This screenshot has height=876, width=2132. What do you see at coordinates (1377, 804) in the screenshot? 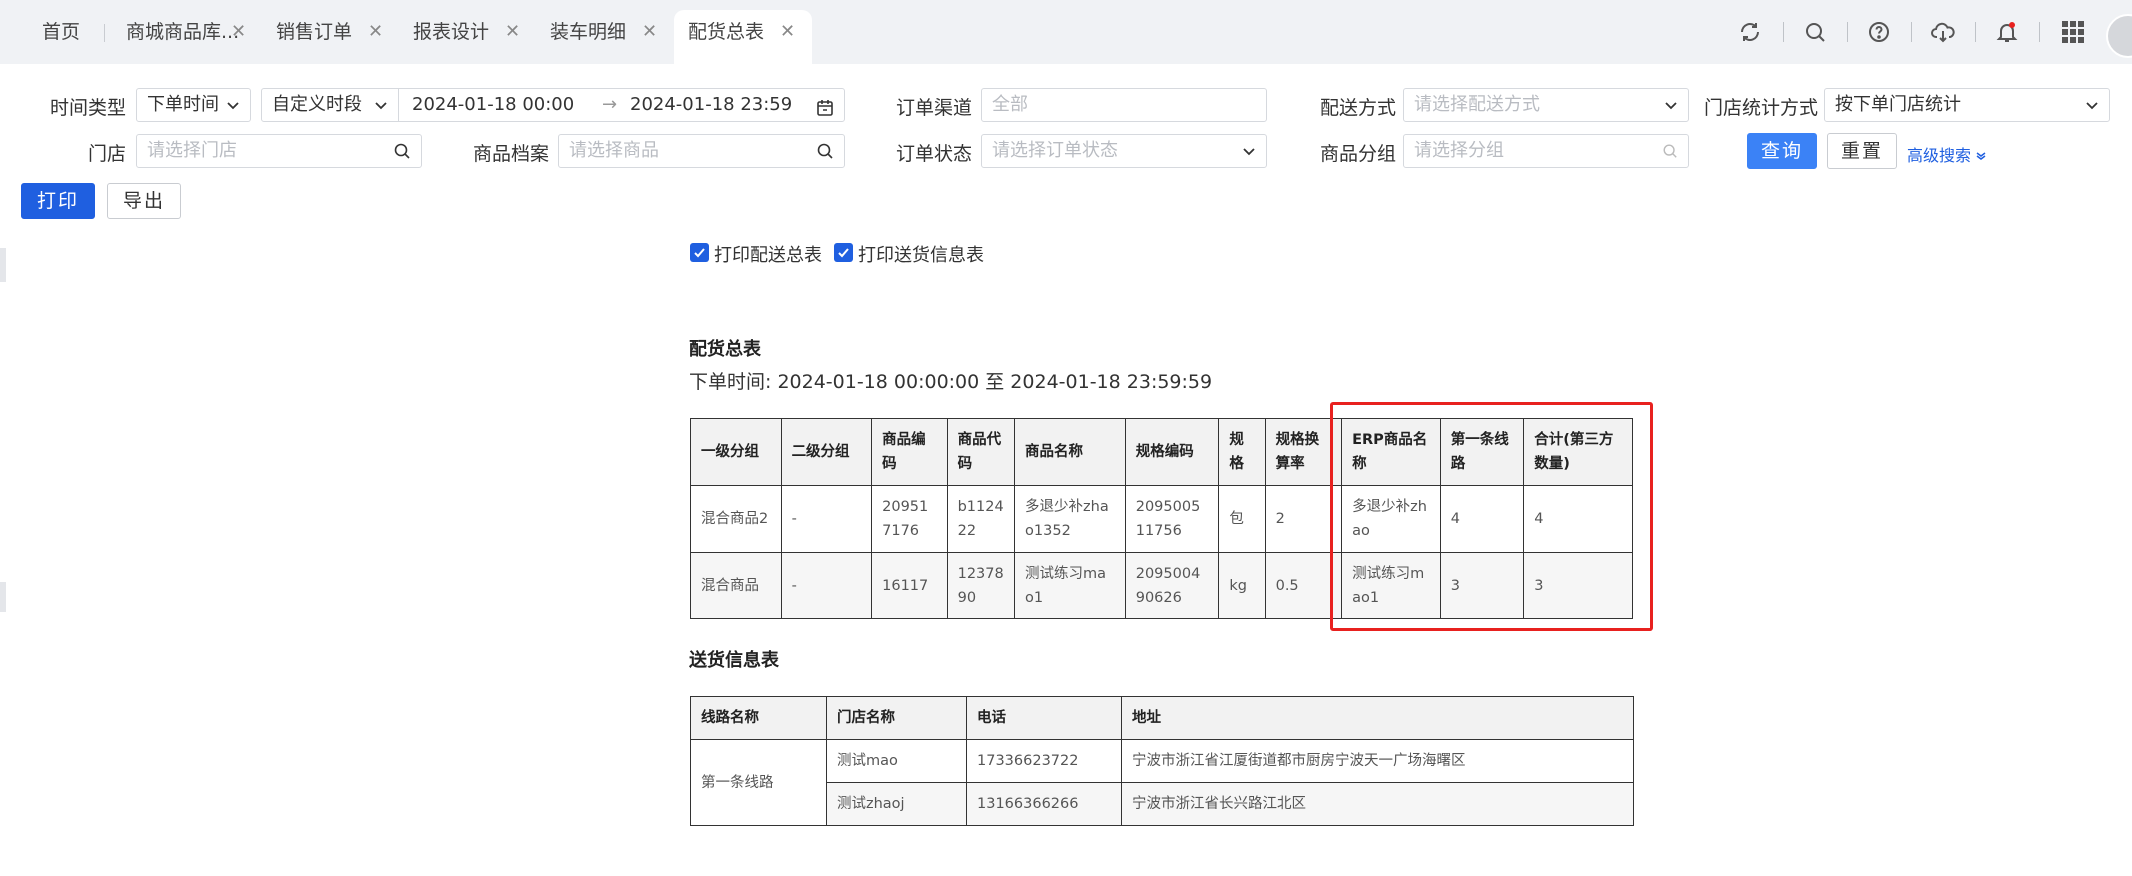
I see `table-cell: 宁波市浙江省长兴路江北区` at bounding box center [1377, 804].